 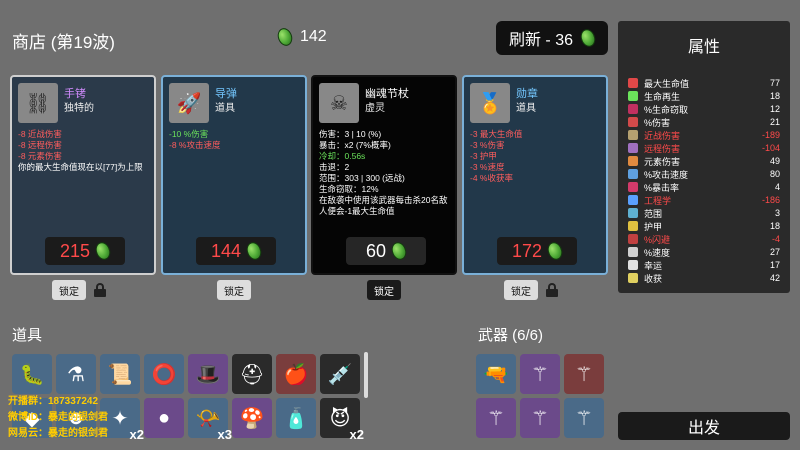 What do you see at coordinates (704, 265) in the screenshot?
I see `stat-row: 幸运 17` at bounding box center [704, 265].